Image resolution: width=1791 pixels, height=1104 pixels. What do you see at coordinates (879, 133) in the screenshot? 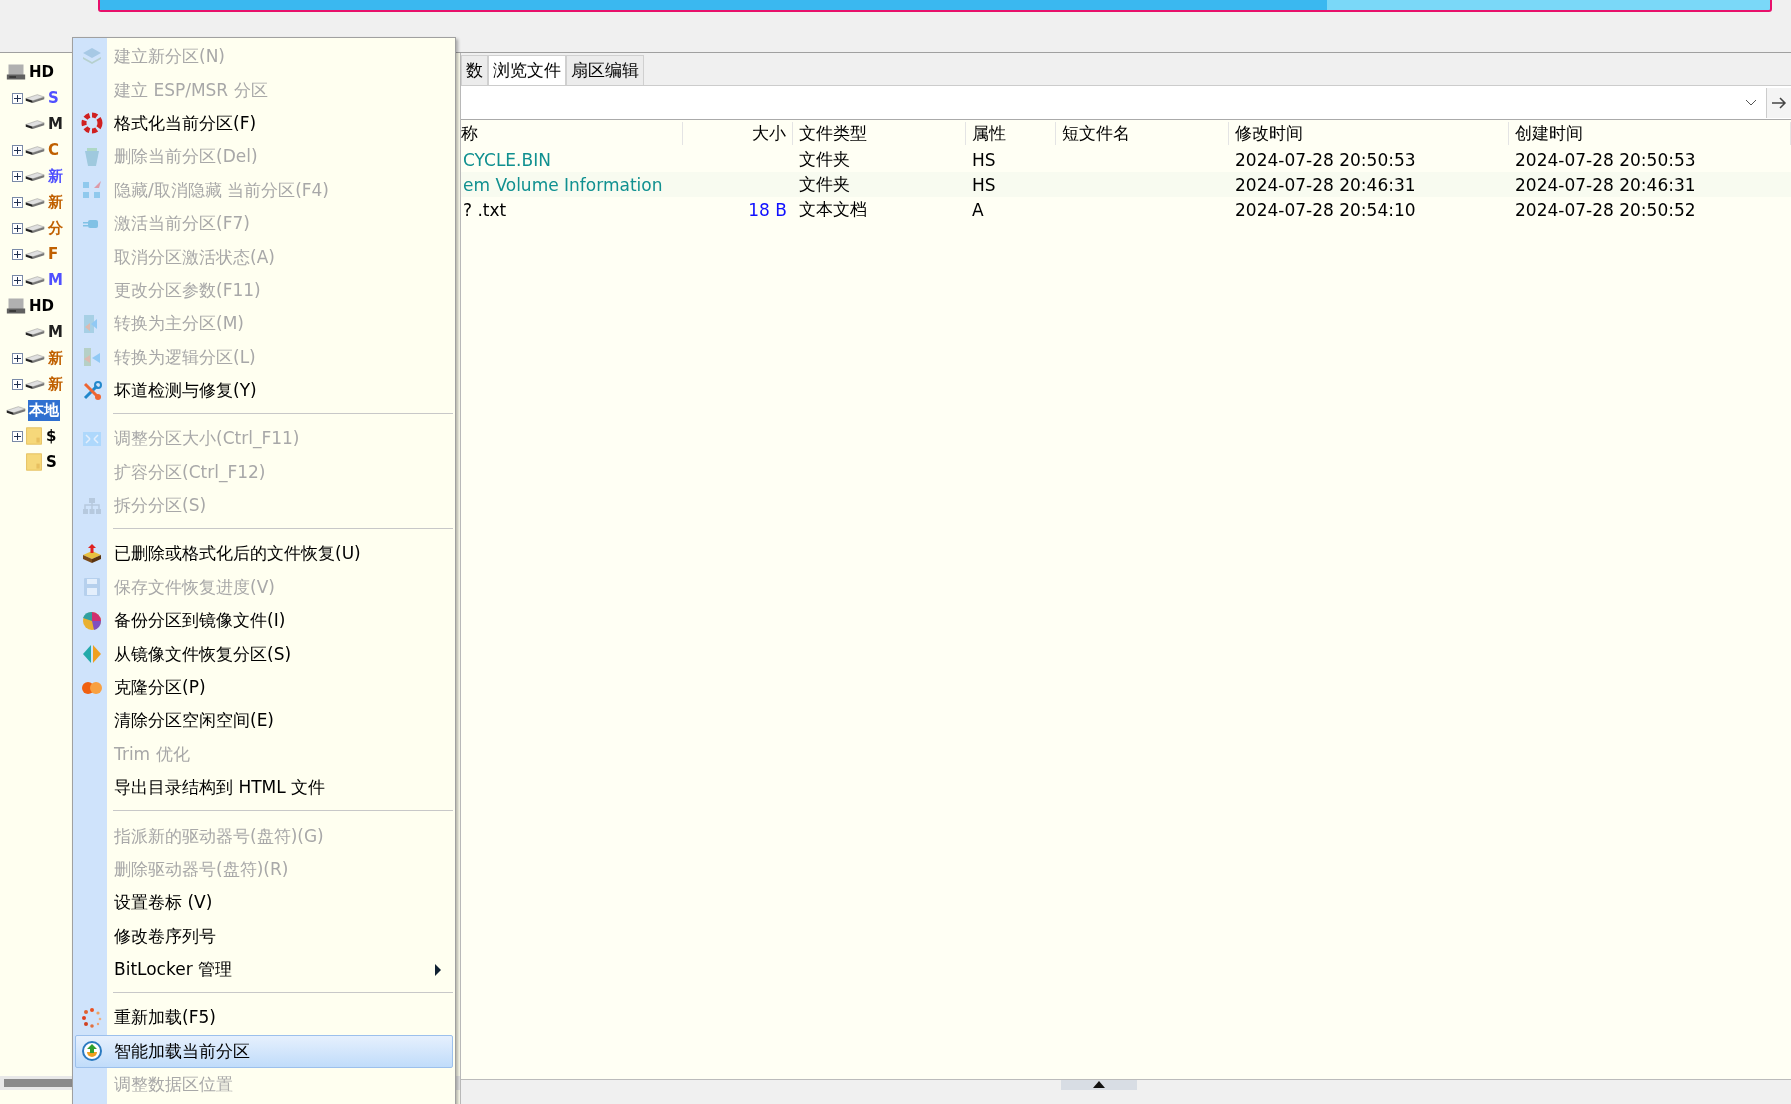
I see `column-header: 文件类型` at bounding box center [879, 133].